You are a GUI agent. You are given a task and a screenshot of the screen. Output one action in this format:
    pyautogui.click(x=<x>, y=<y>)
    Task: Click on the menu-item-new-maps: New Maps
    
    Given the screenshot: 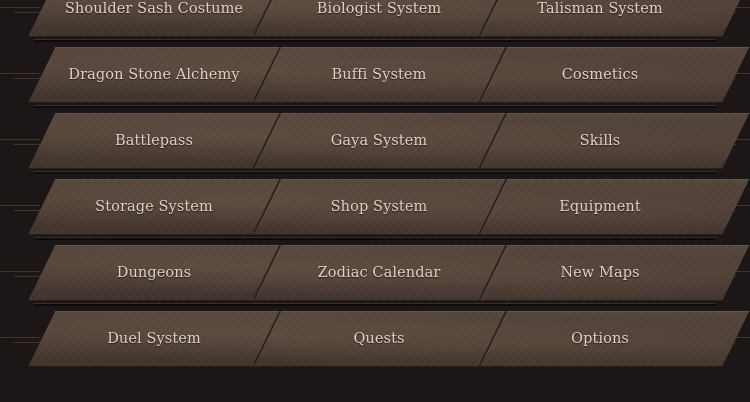 What is the action you would take?
    pyautogui.click(x=600, y=273)
    